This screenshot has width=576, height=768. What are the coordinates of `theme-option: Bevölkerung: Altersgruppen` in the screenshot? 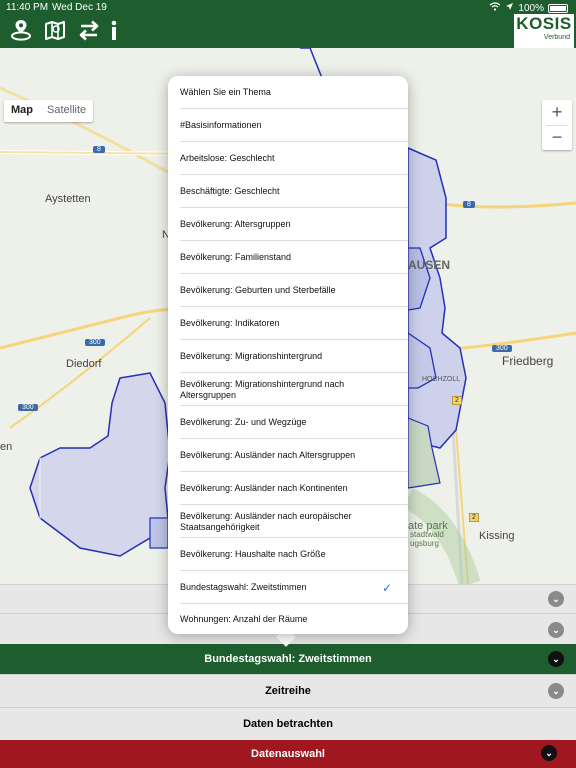 It's located at (288, 224).